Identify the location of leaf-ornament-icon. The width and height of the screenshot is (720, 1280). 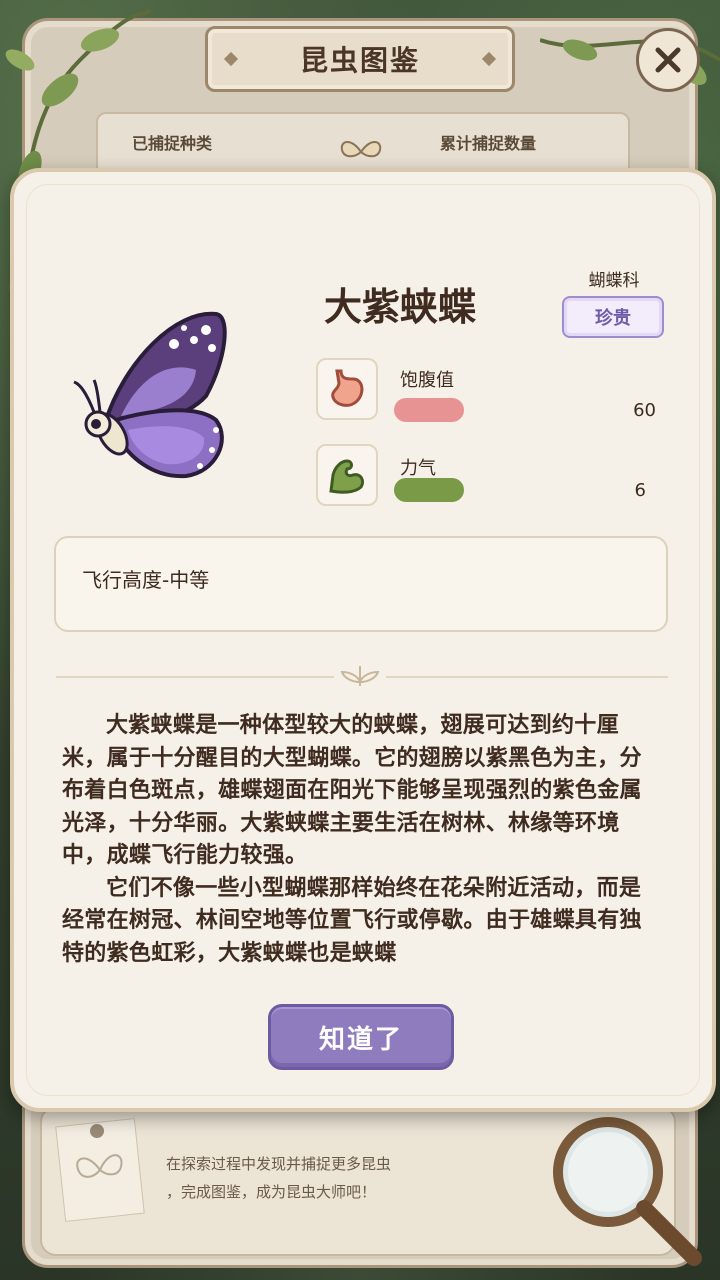
(360, 676).